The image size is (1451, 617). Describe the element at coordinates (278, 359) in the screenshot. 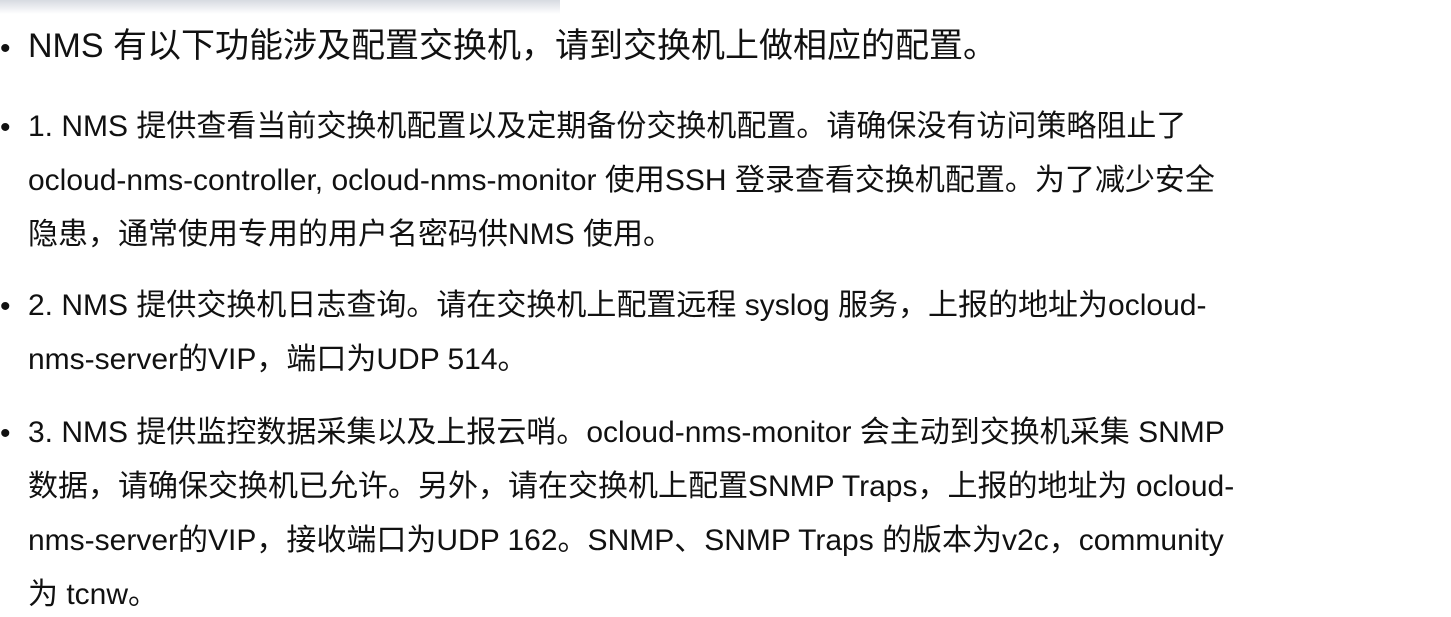

I see `list-item-2-line-2: nms-server的VIP，端口为UDP 514。` at that location.